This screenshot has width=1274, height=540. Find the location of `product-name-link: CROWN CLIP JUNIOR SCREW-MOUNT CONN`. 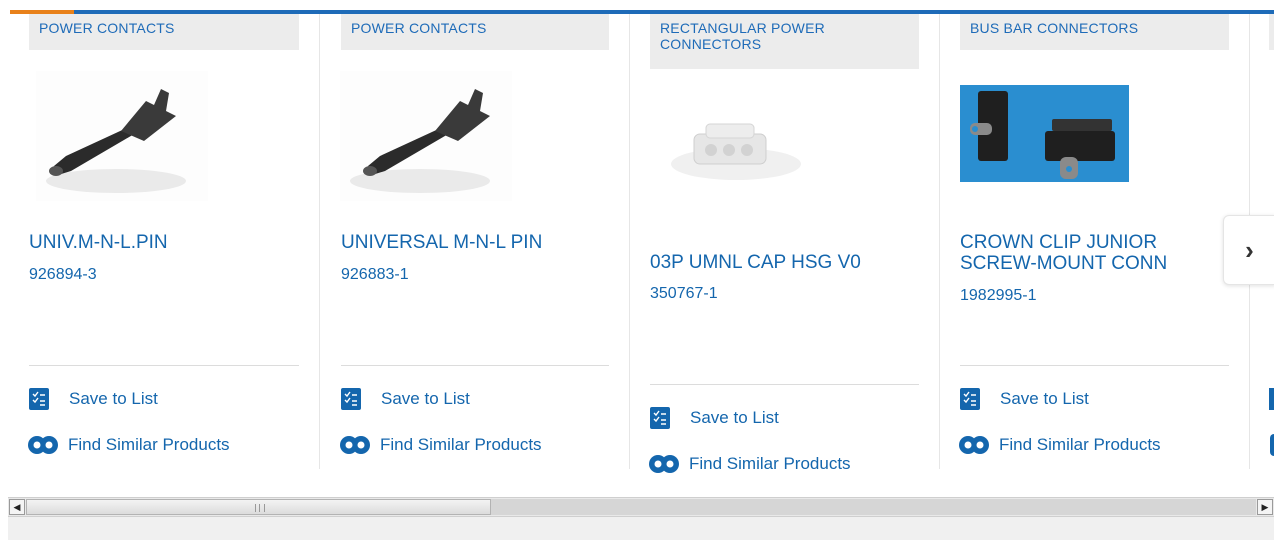

product-name-link: CROWN CLIP JUNIOR SCREW-MOUNT CONN is located at coordinates (1080, 253).